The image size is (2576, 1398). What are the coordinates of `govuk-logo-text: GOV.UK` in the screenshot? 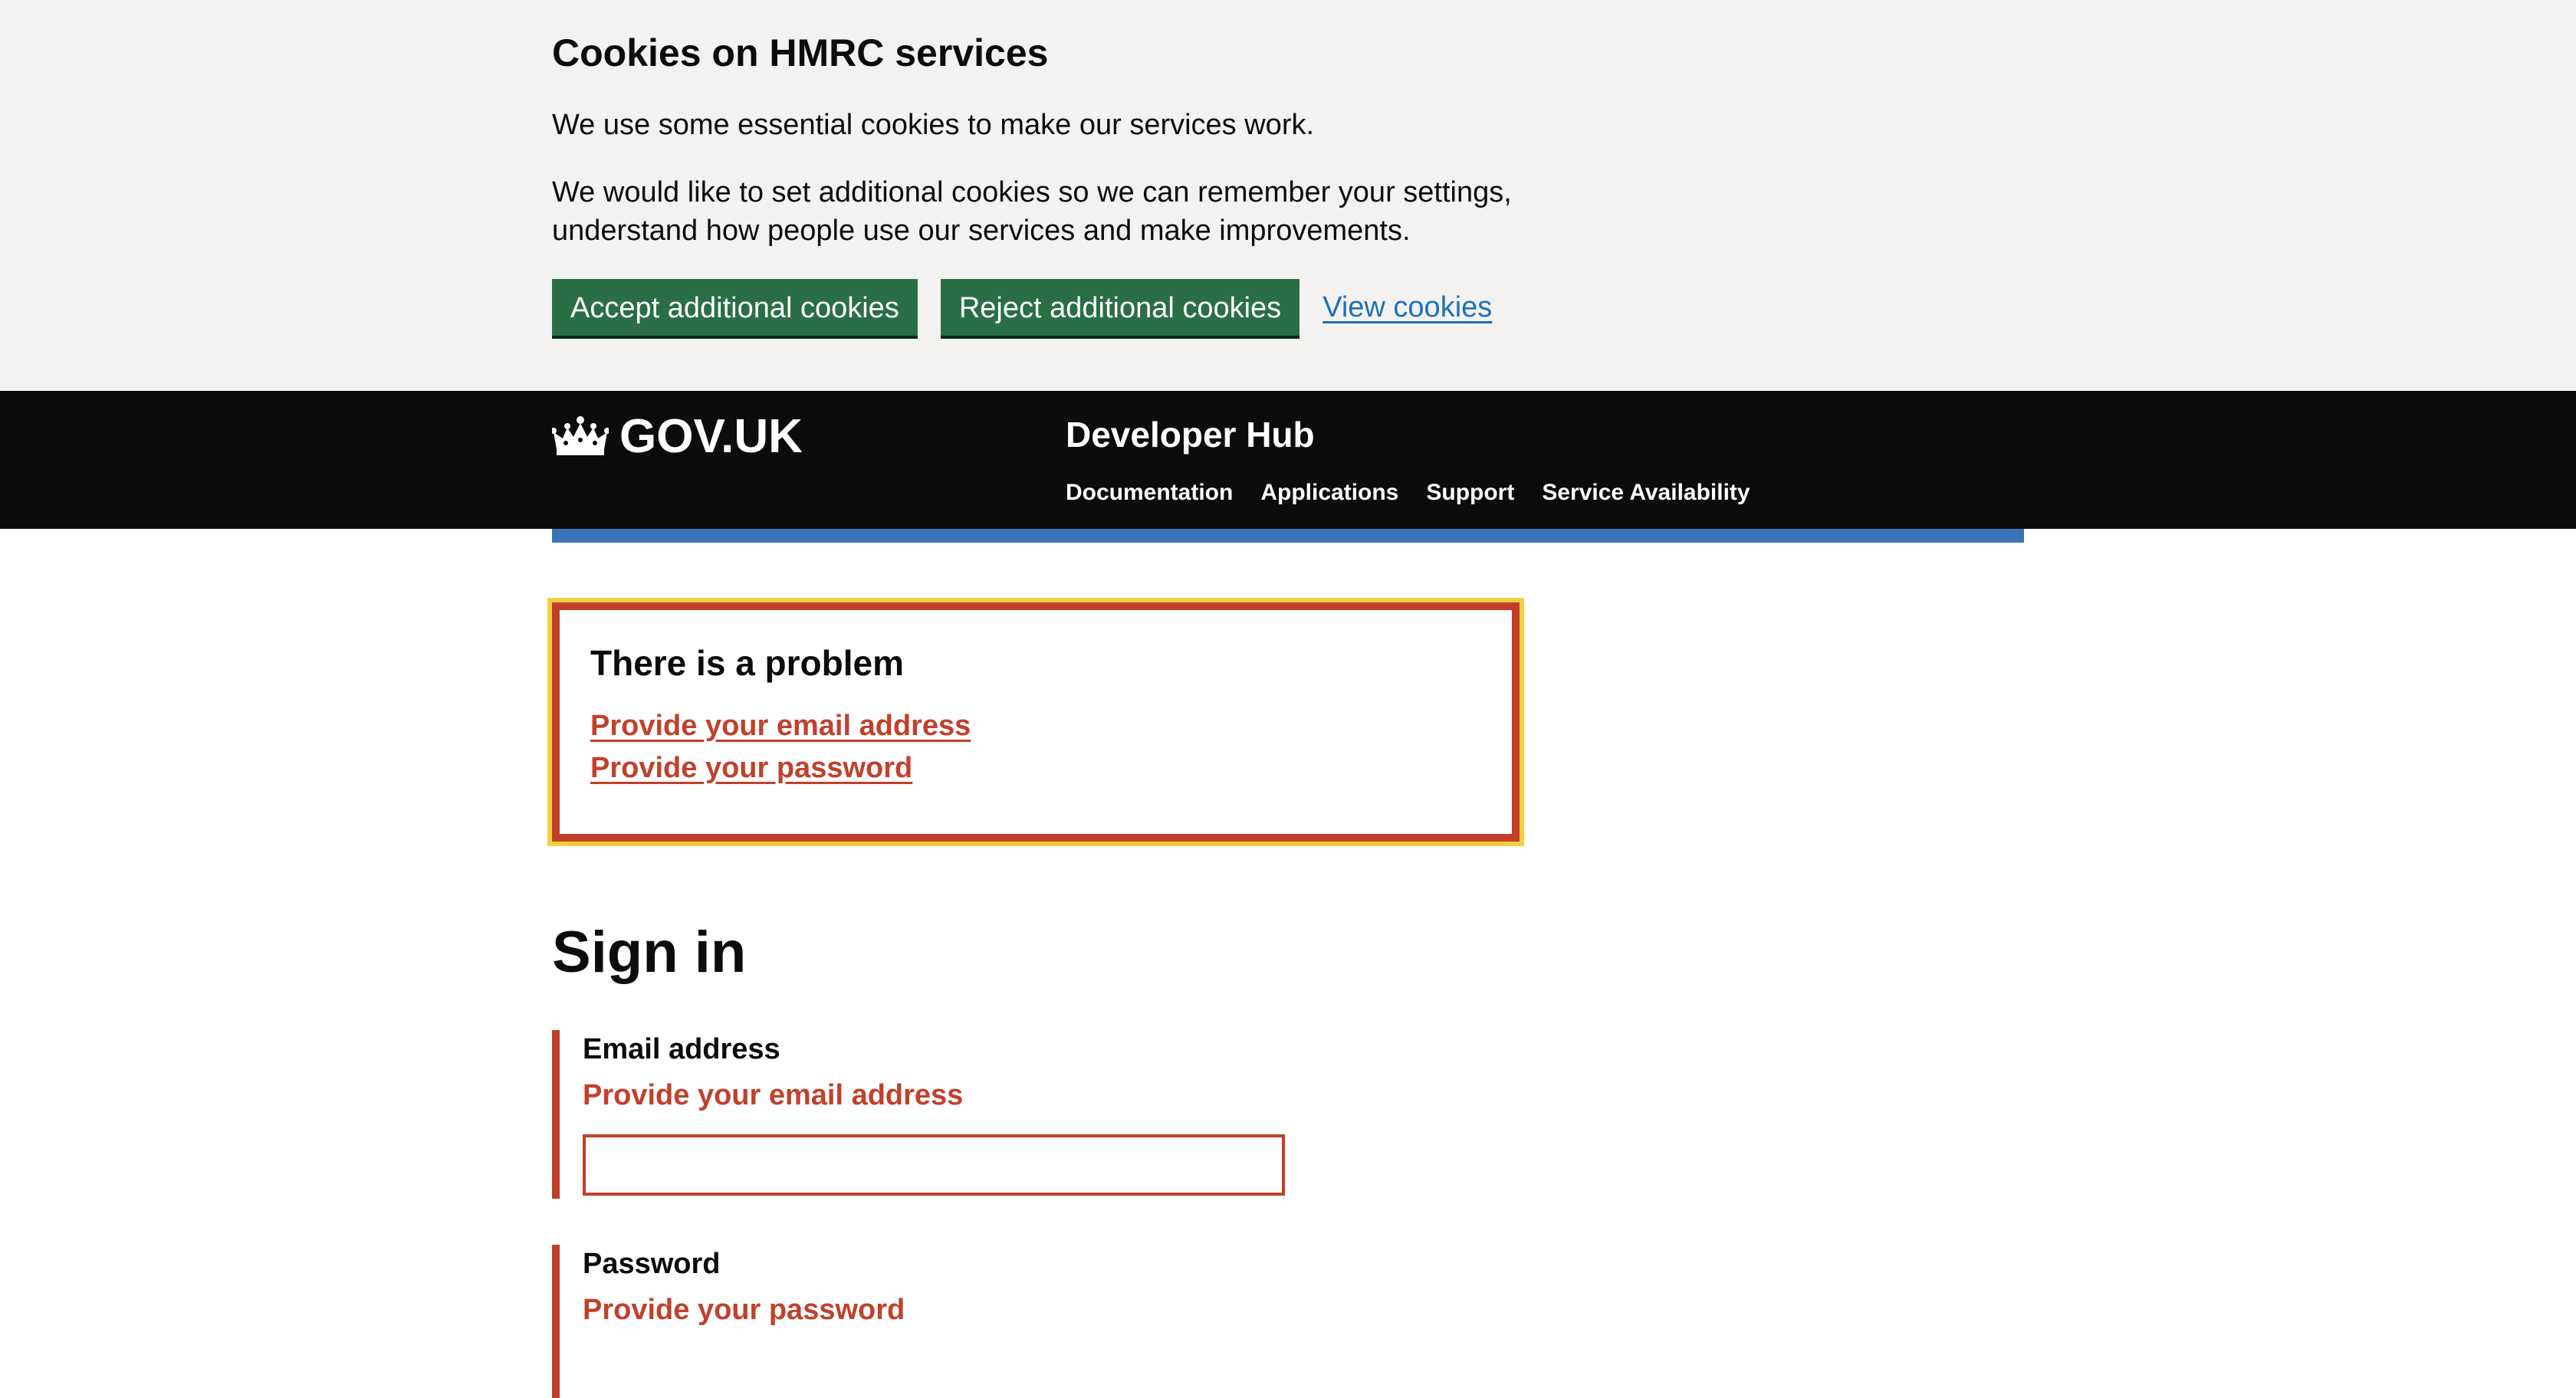 It's located at (711, 437).